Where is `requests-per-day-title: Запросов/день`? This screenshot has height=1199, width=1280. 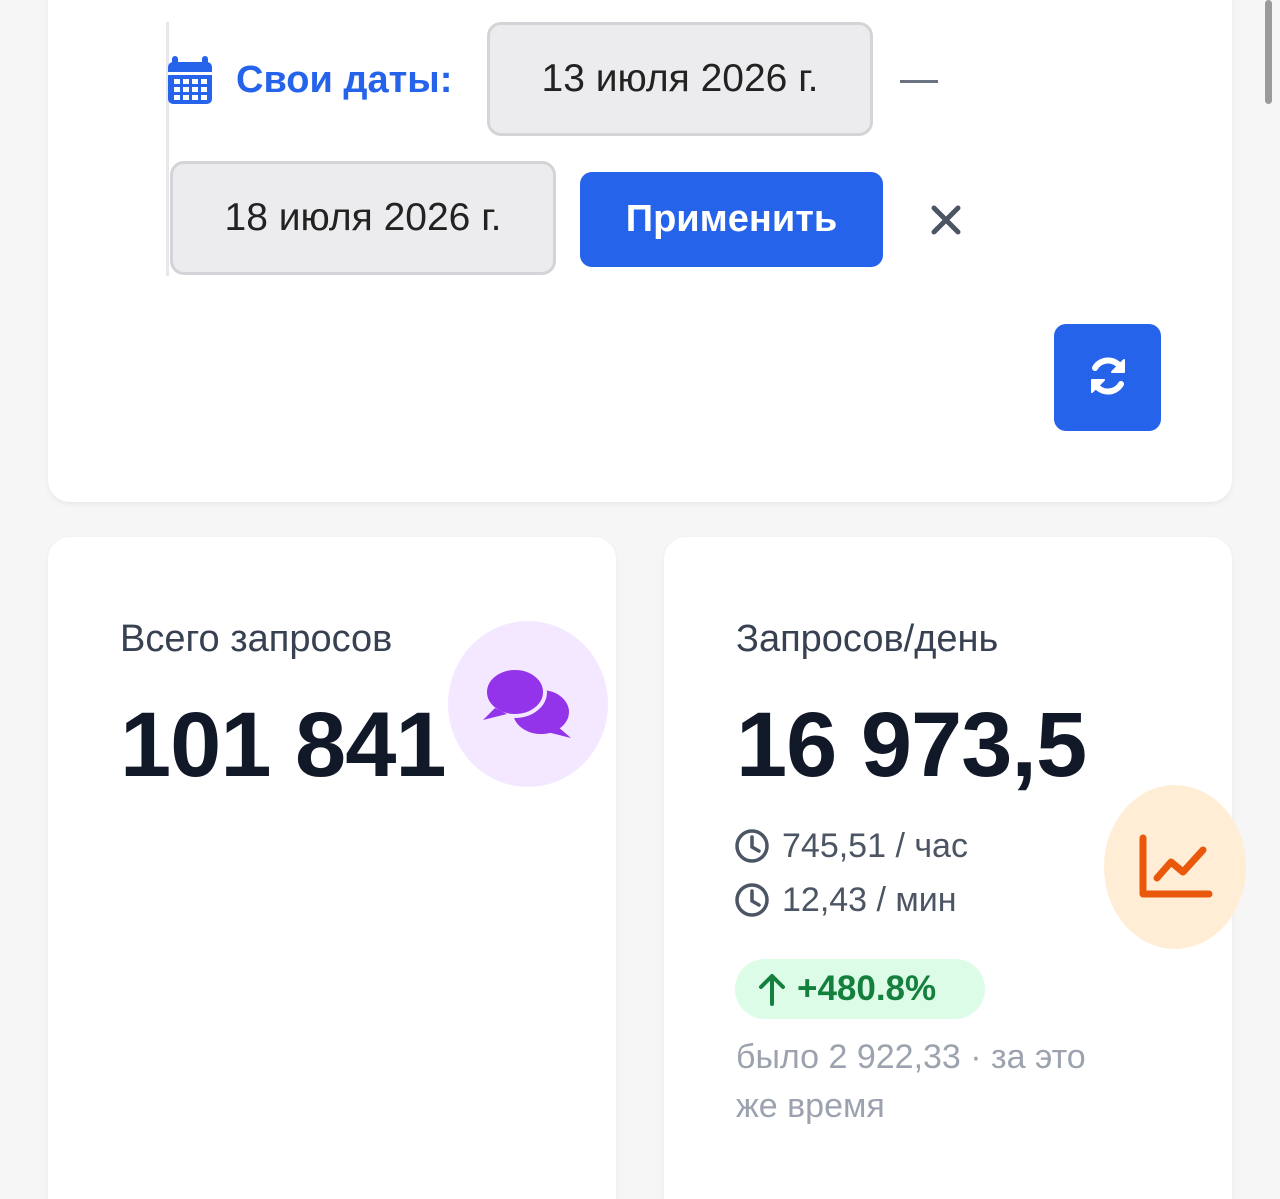 requests-per-day-title: Запросов/день is located at coordinates (867, 639).